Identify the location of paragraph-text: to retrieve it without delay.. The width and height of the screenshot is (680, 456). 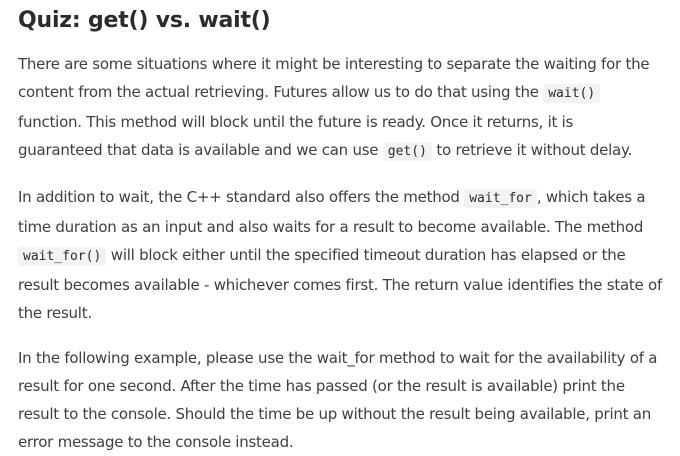
(531, 150).